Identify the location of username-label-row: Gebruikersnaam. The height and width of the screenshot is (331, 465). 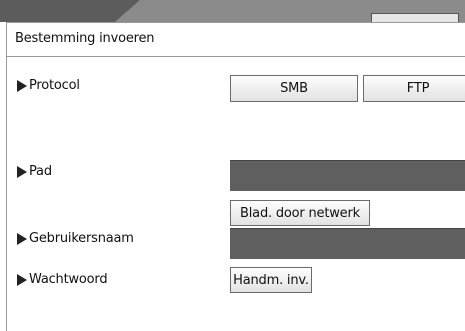
(75, 238).